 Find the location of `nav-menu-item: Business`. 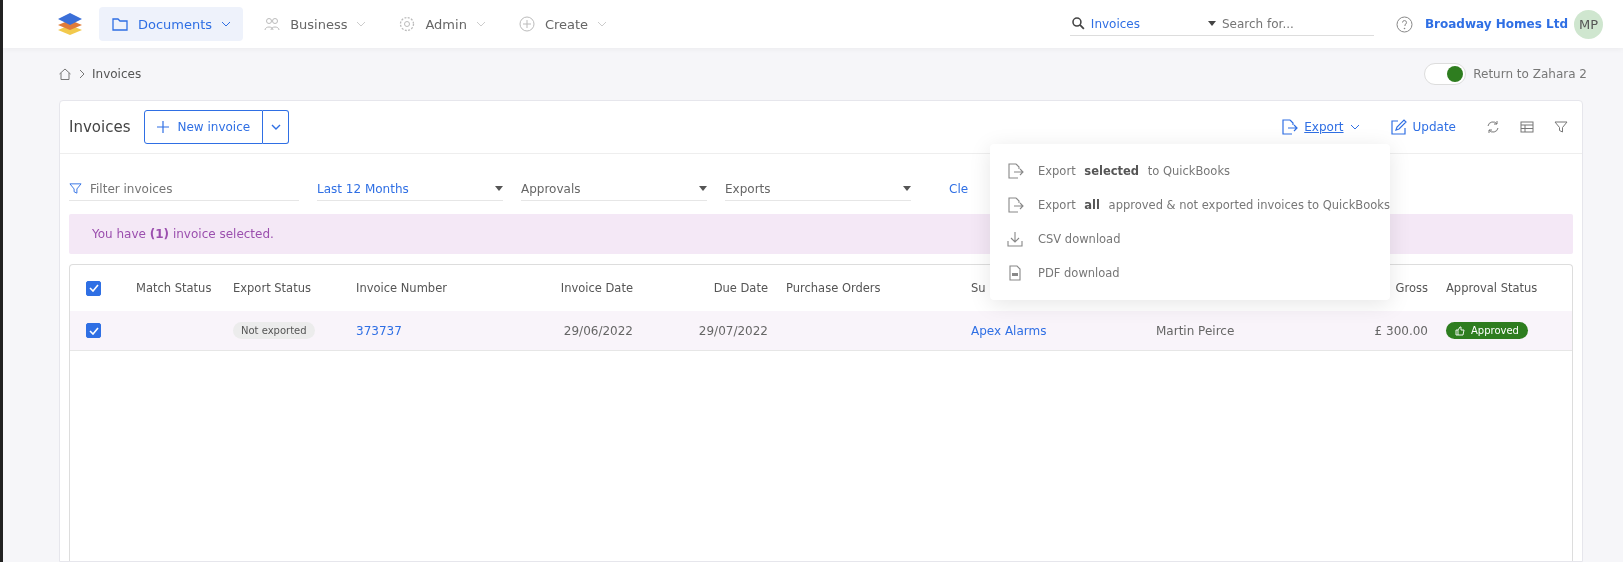

nav-menu-item: Business is located at coordinates (315, 24).